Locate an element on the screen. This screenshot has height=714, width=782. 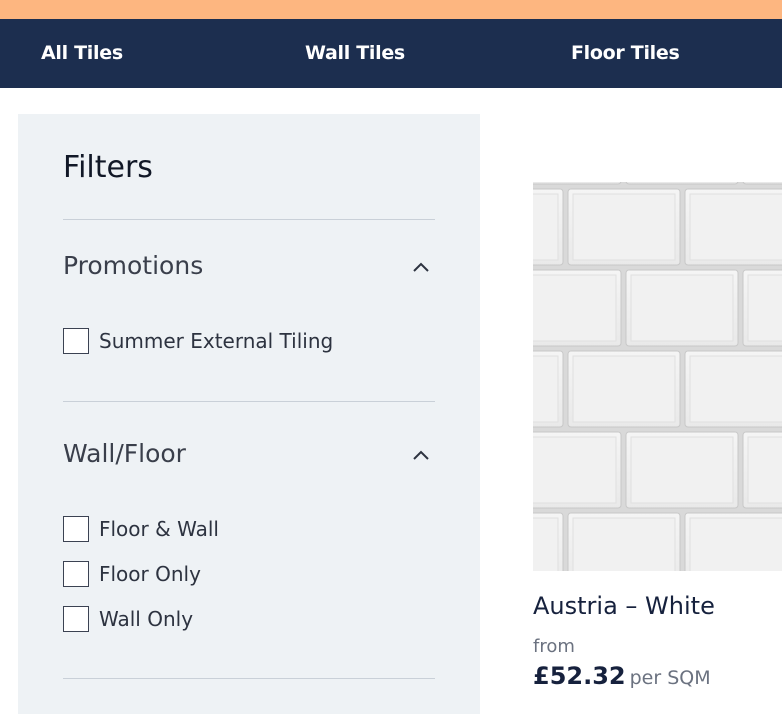
promo-strip is located at coordinates (391, 9).